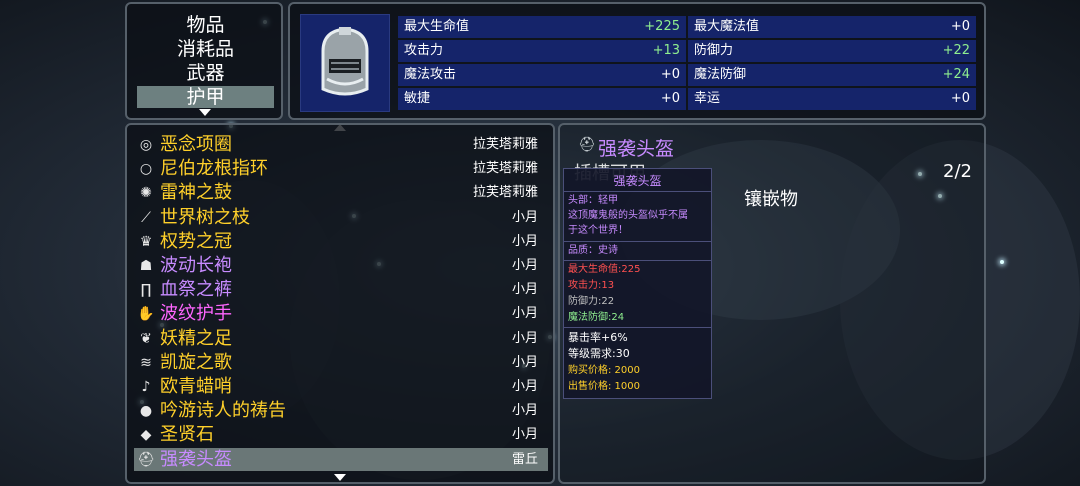 The width and height of the screenshot is (1080, 486). I want to click on tooltip-stat-defense: 防御力:22, so click(591, 301).